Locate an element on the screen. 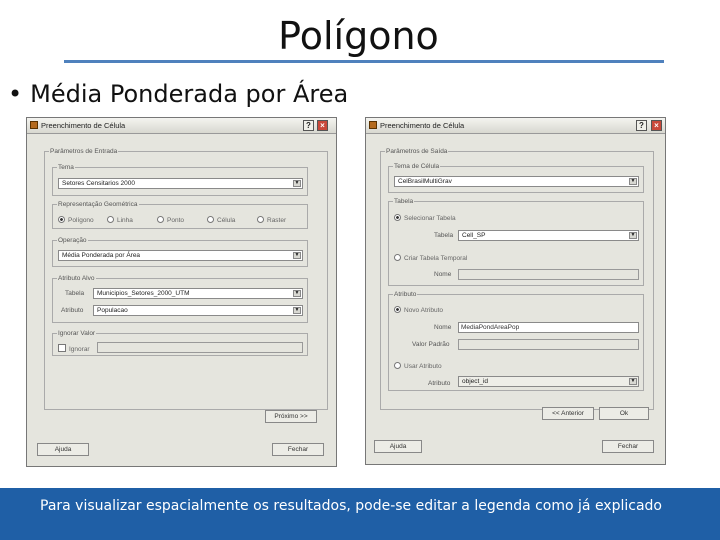 The image size is (720, 540). group-label: Atributo Alvo is located at coordinates (76, 278).